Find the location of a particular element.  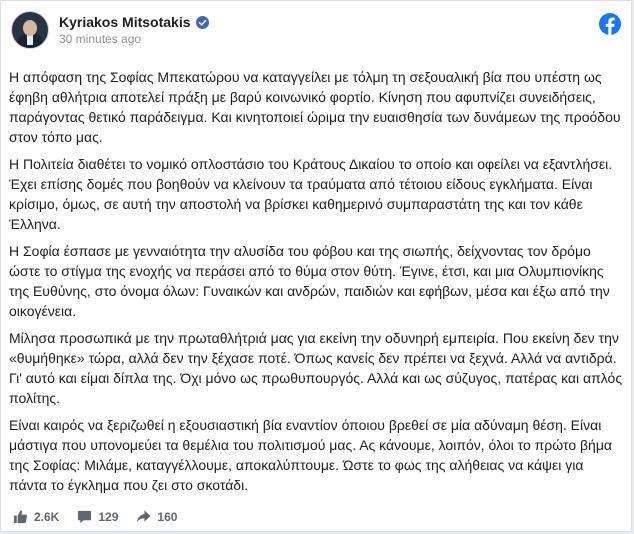

post-header: Kyriakos Mitsotakis 30 minutes ago is located at coordinates (110, 30).